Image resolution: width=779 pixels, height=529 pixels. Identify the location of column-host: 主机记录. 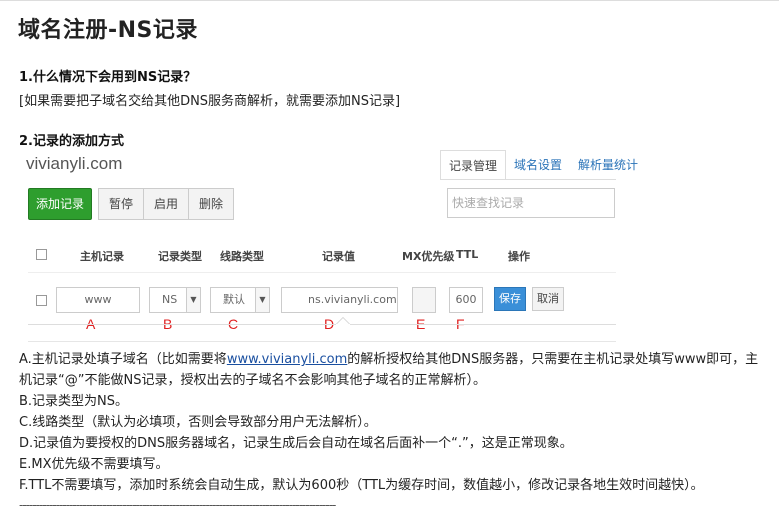
(102, 256).